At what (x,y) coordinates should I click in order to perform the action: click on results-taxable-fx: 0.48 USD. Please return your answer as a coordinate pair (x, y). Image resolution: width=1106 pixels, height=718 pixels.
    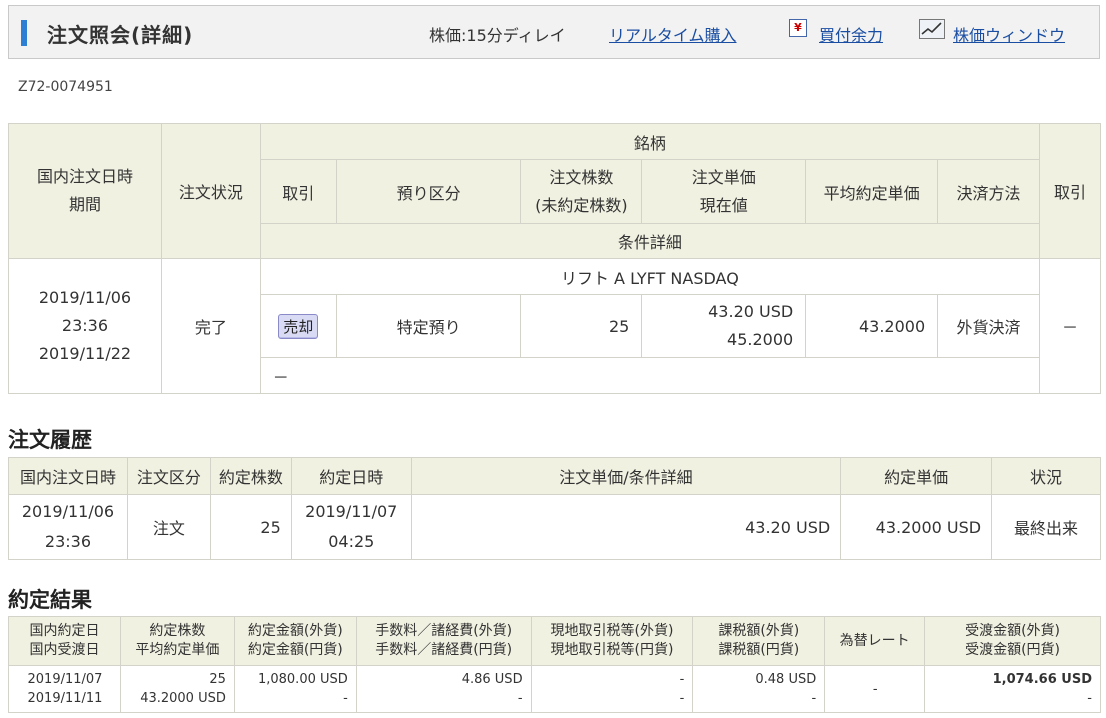
    Looking at the image, I should click on (786, 679).